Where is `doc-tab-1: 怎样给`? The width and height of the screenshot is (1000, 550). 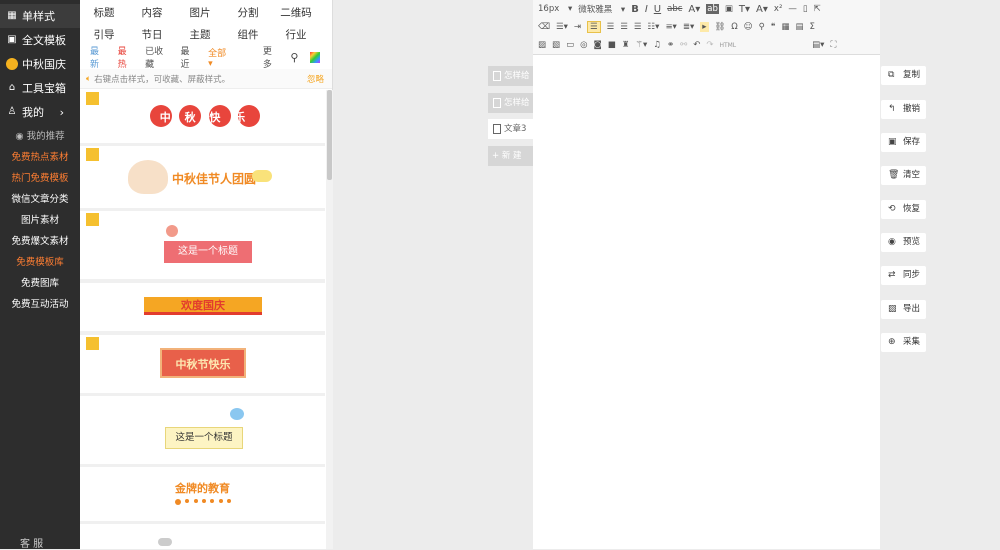
doc-tab-1: 怎样给 is located at coordinates (510, 76).